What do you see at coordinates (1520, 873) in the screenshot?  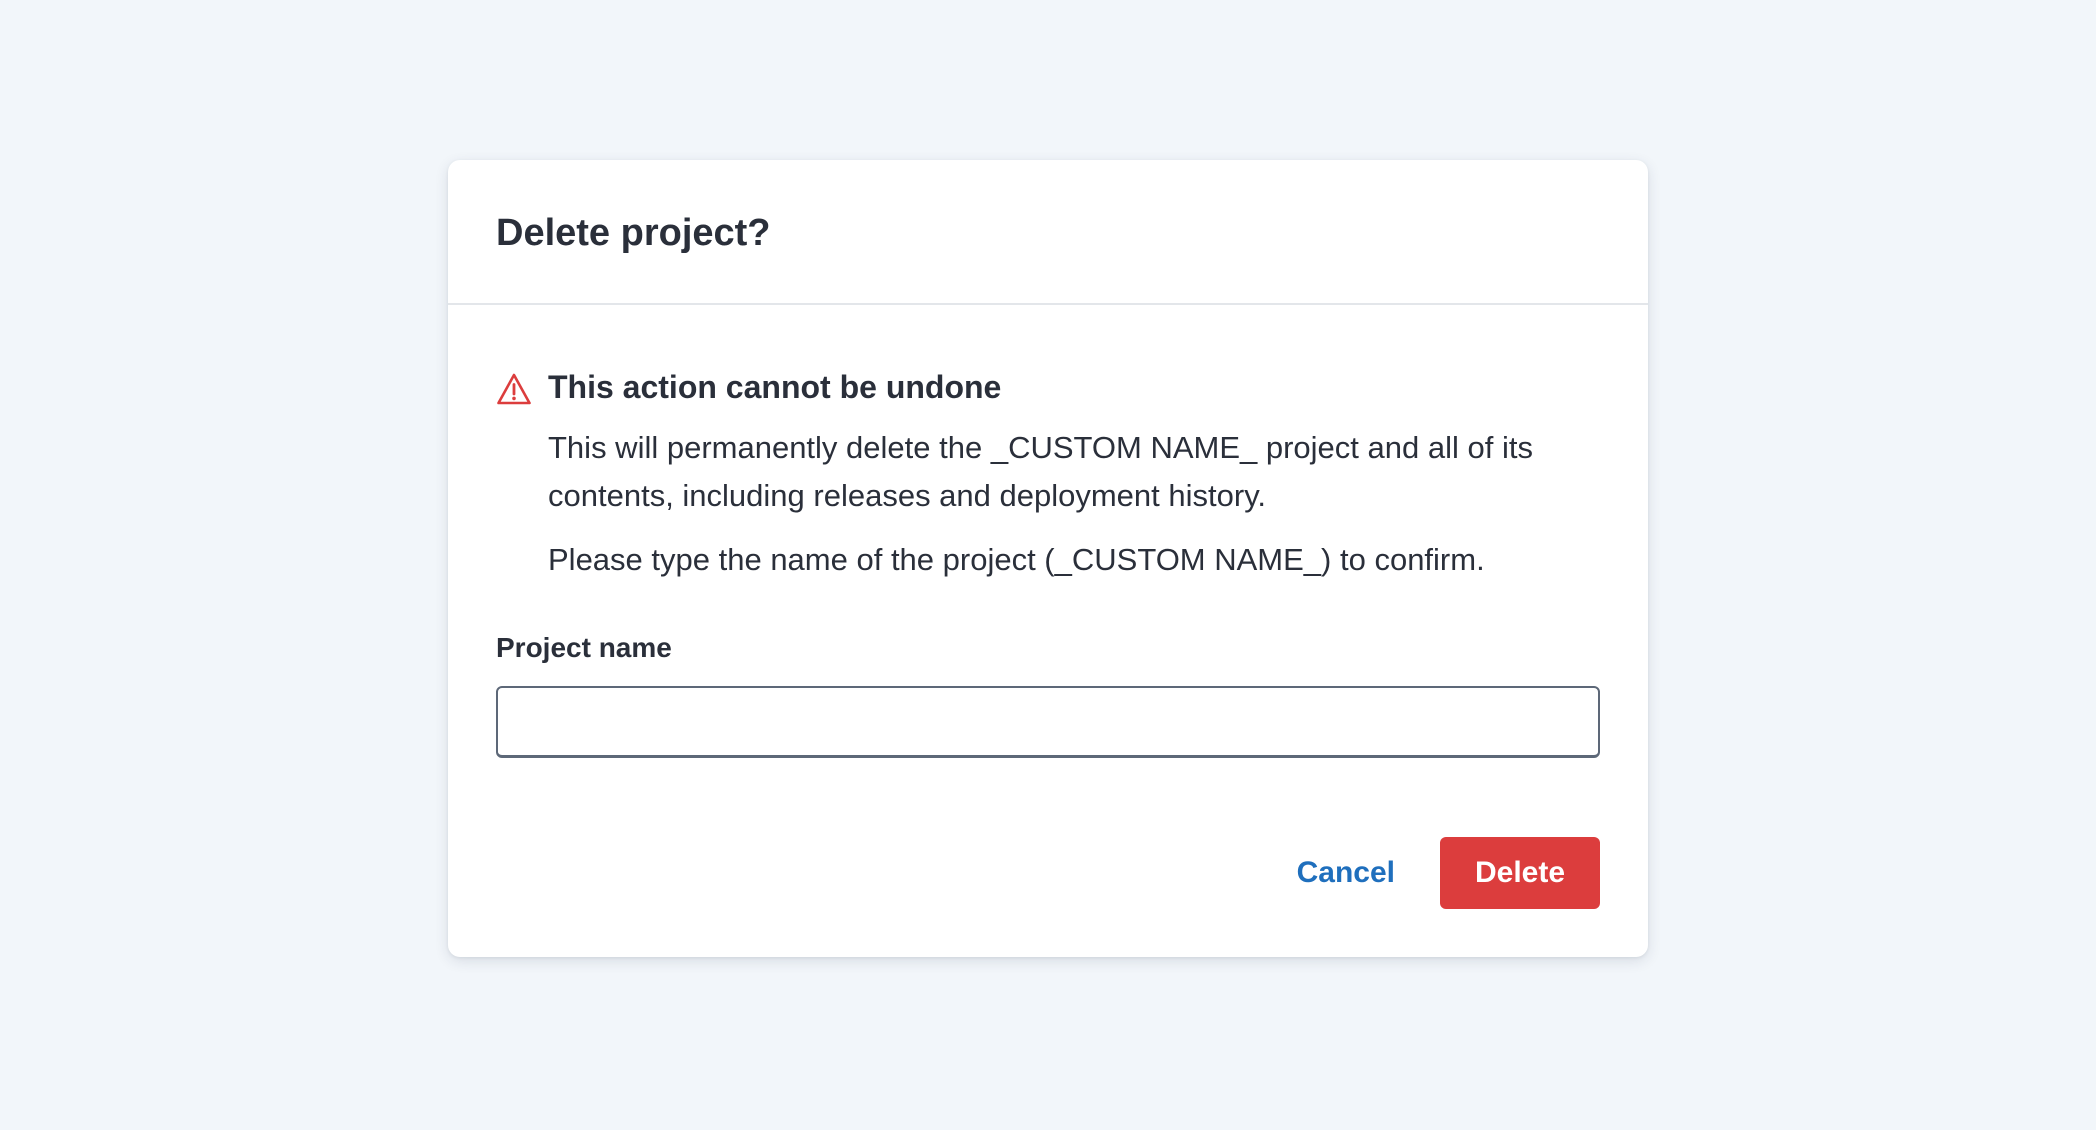 I see `delete-button: Delete` at bounding box center [1520, 873].